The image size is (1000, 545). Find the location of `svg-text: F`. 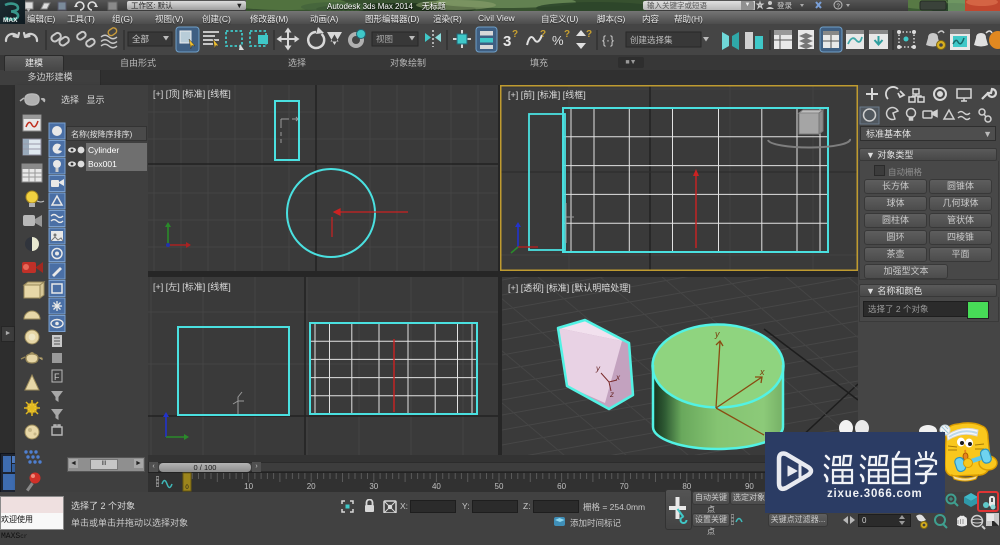

svg-text: F is located at coordinates (57, 377).